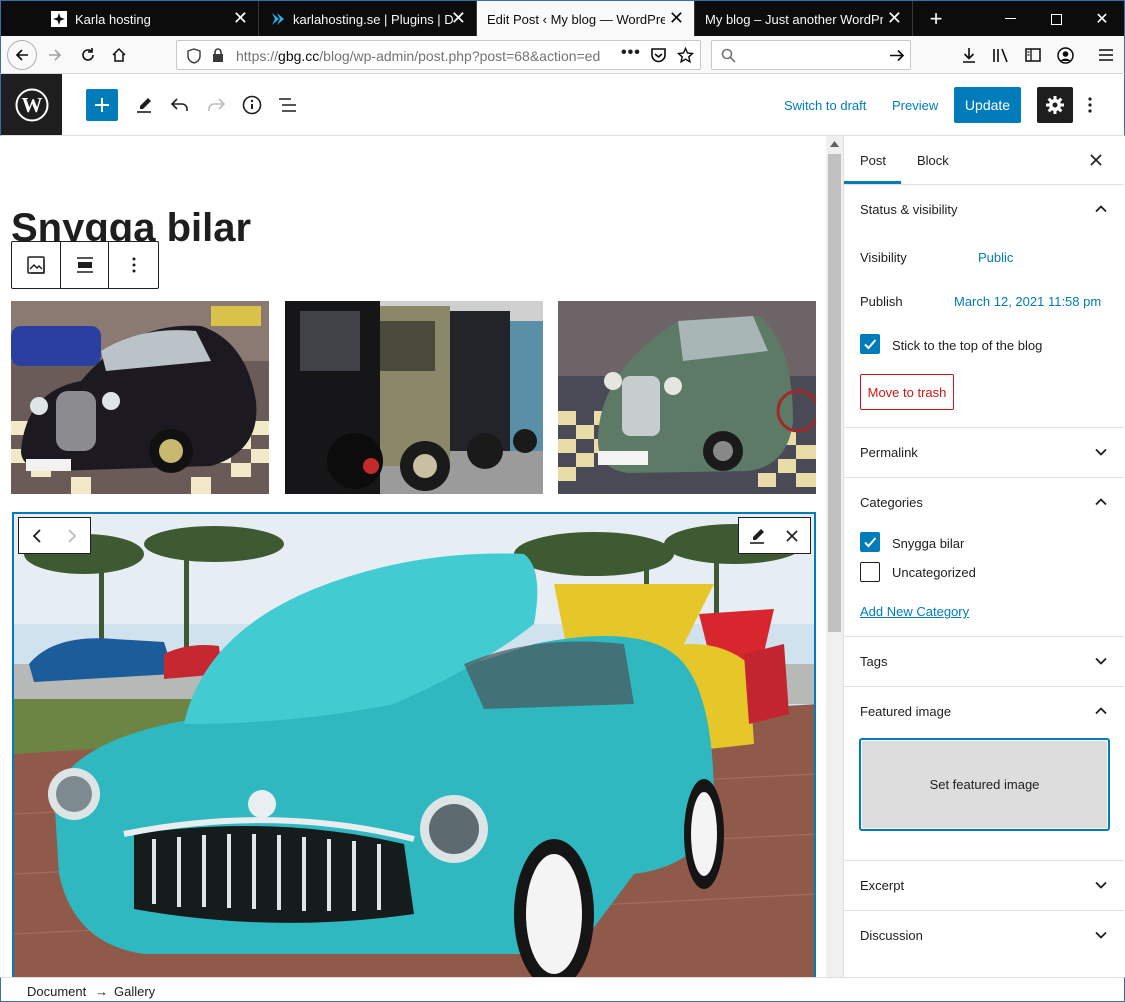 The width and height of the screenshot is (1125, 1002). I want to click on post-title: Snygga bilar, so click(131, 226).